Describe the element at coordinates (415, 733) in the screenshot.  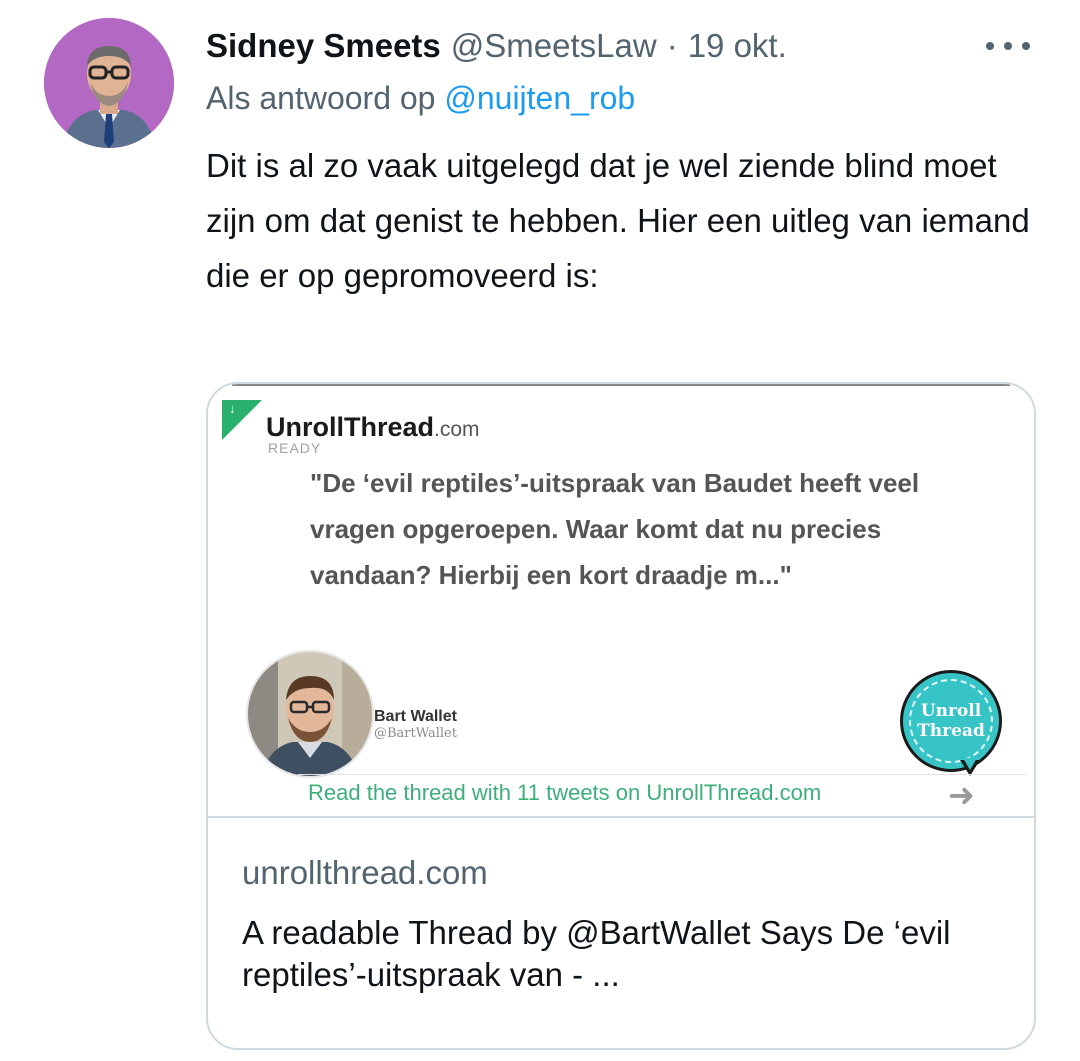
I see `thread-author-handle: @BartWallet` at that location.